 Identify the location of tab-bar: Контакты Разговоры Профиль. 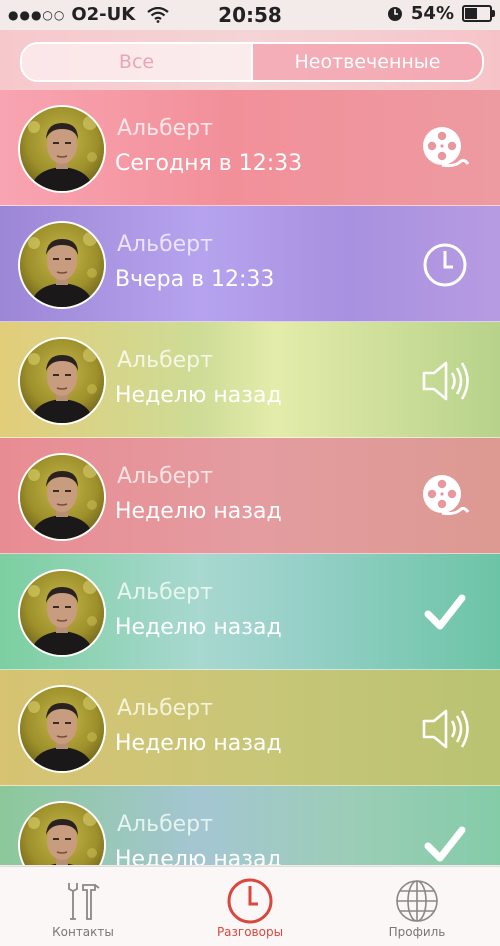
(250, 906).